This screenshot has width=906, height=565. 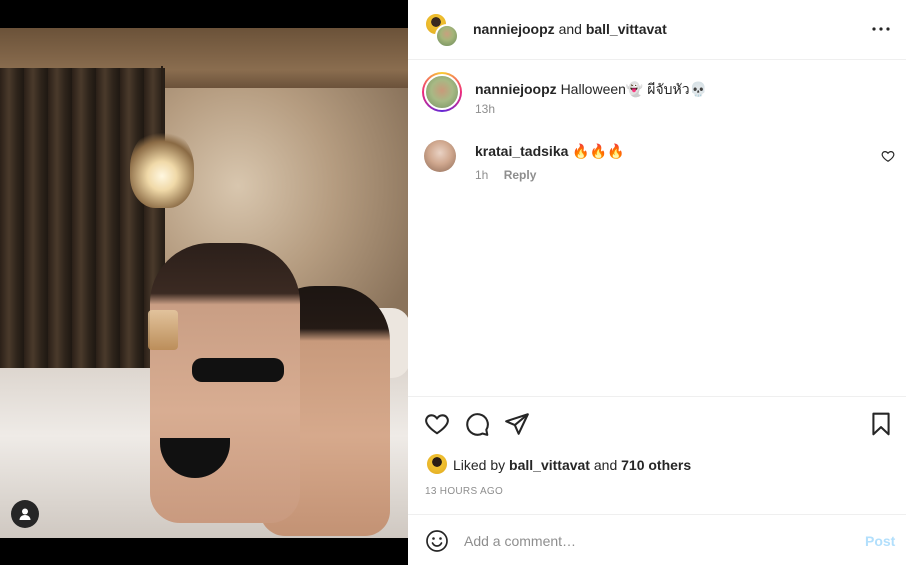 I want to click on comment-item: kratai_tadsika 🔥🔥🔥 1h Reply, so click(x=657, y=160).